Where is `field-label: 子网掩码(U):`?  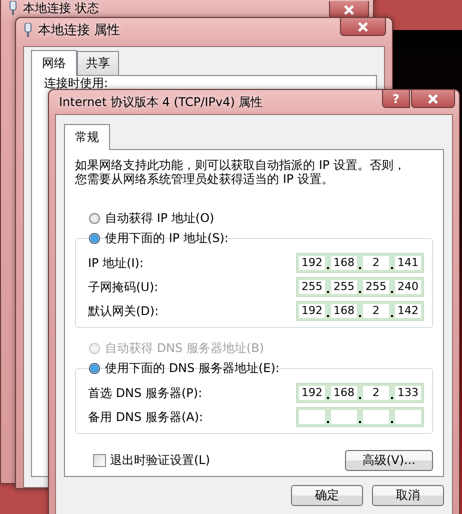 field-label: 子网掩码(U): is located at coordinates (123, 287).